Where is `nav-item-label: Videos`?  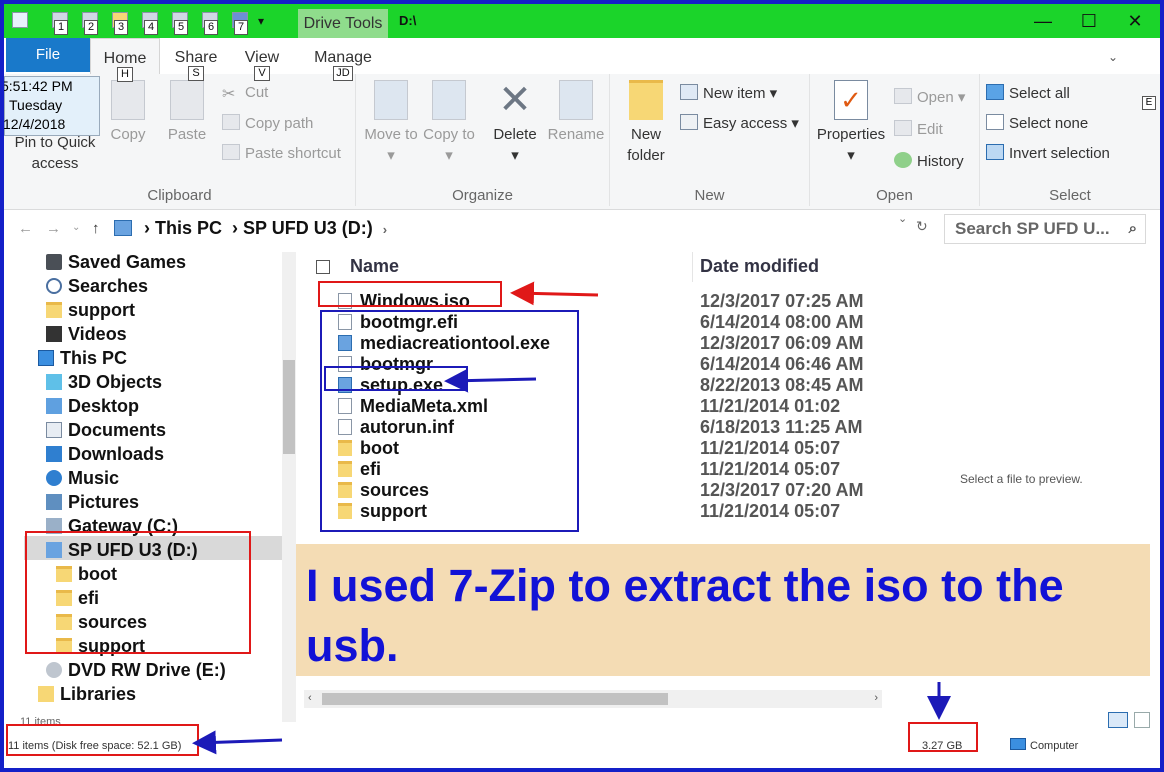 nav-item-label: Videos is located at coordinates (97, 334).